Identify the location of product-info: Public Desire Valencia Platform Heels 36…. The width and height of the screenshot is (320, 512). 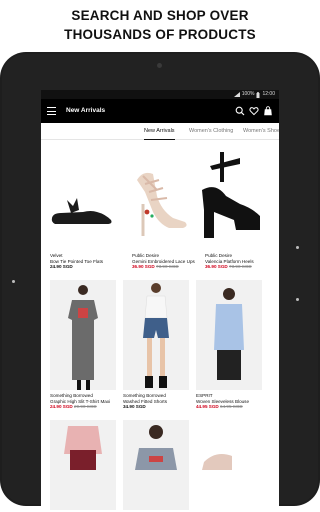
(240, 261).